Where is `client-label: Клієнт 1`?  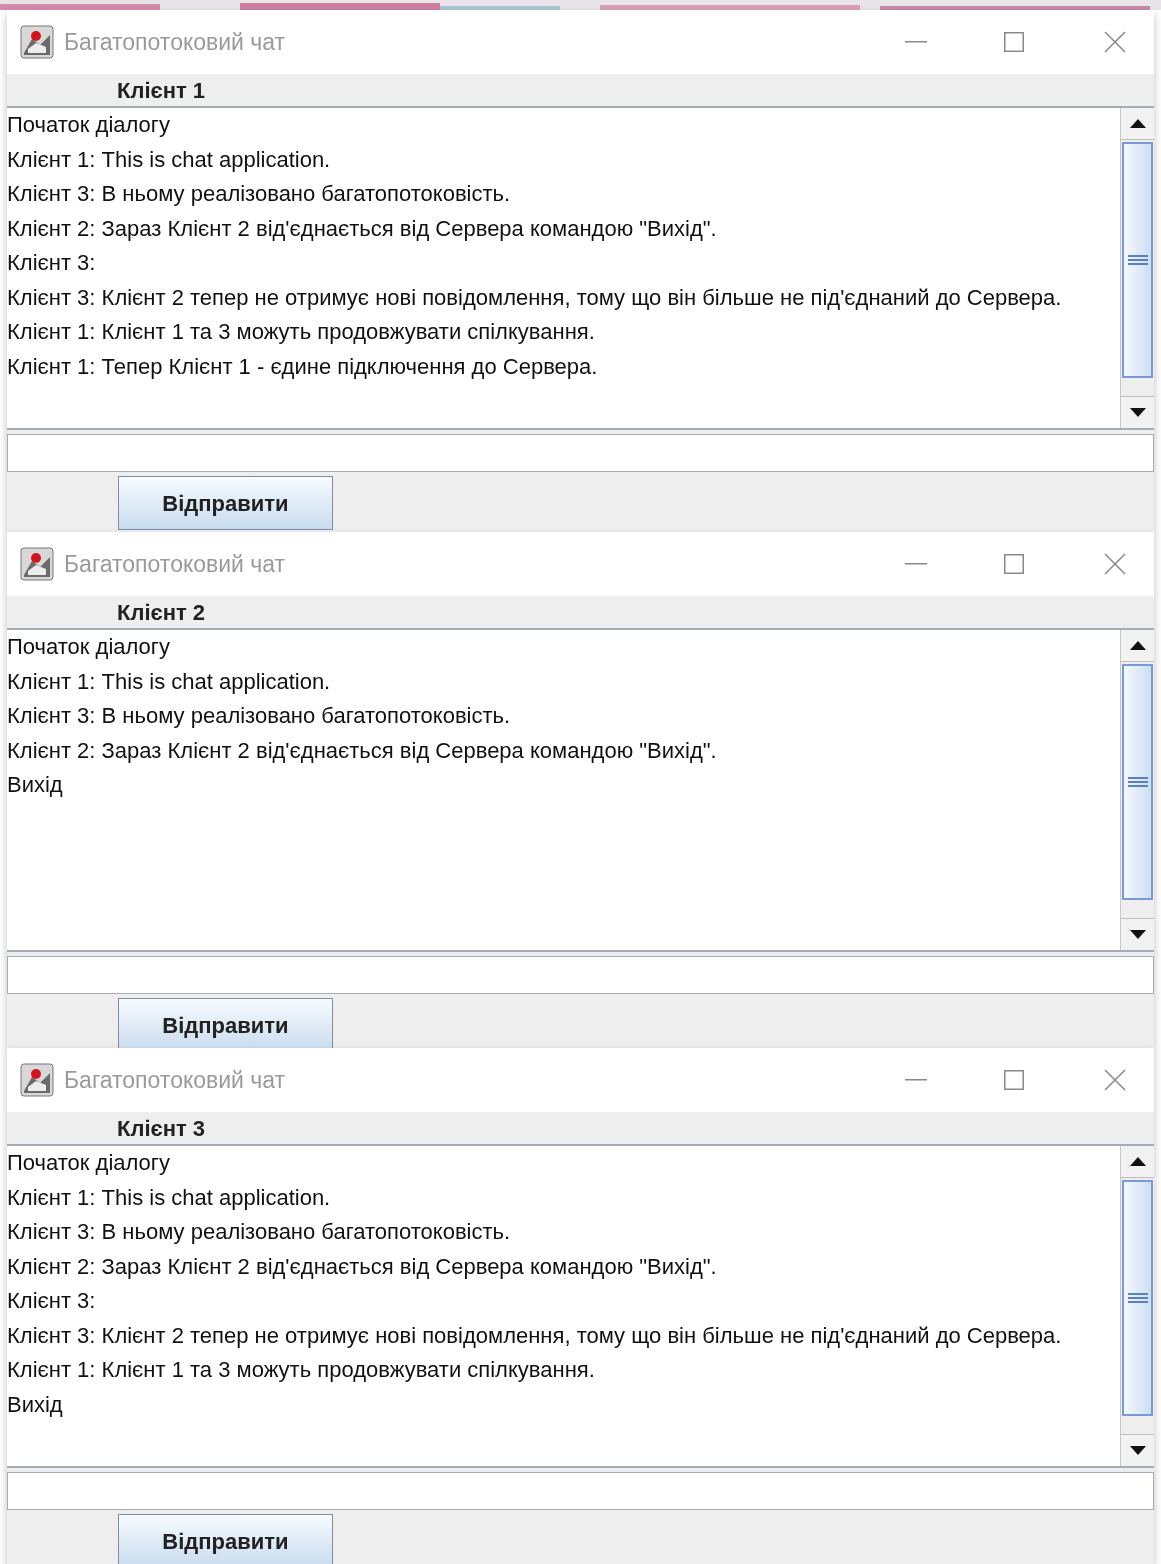
client-label: Клієнт 1 is located at coordinates (161, 90).